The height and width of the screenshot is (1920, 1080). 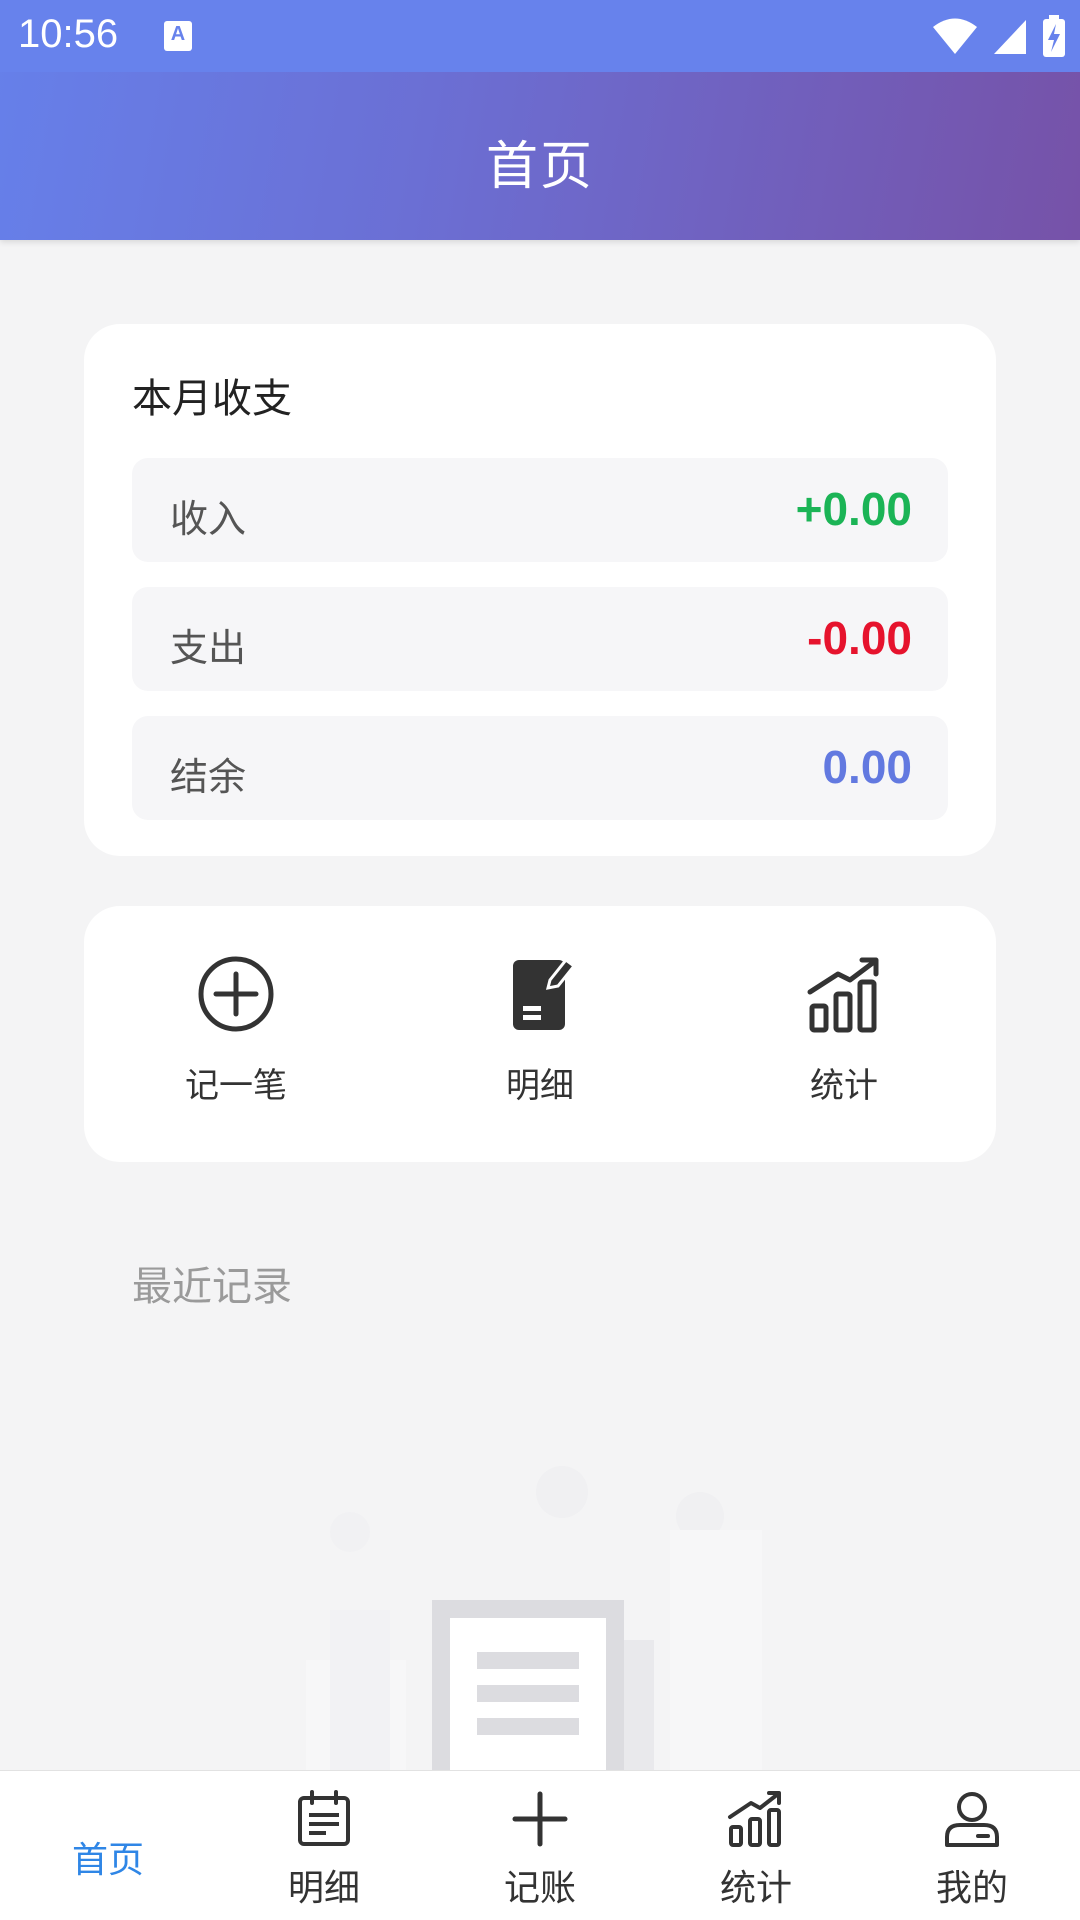 What do you see at coordinates (208, 777) in the screenshot?
I see `balance-label: 结余` at bounding box center [208, 777].